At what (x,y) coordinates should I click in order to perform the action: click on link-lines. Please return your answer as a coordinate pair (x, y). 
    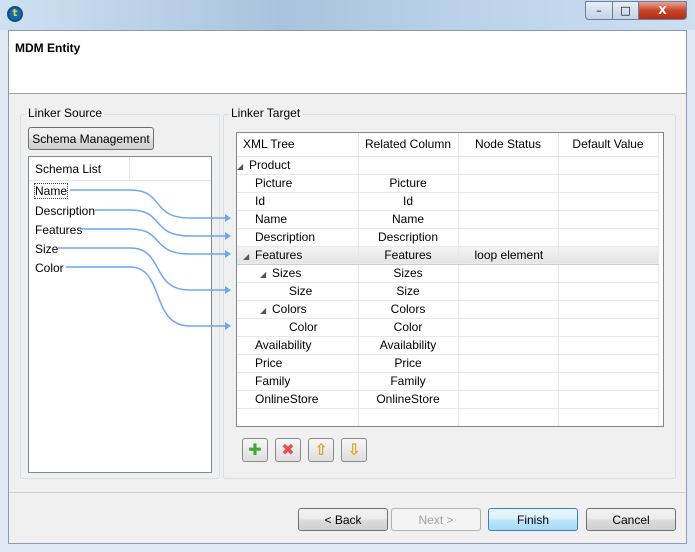
    Looking at the image, I should click on (144, 259).